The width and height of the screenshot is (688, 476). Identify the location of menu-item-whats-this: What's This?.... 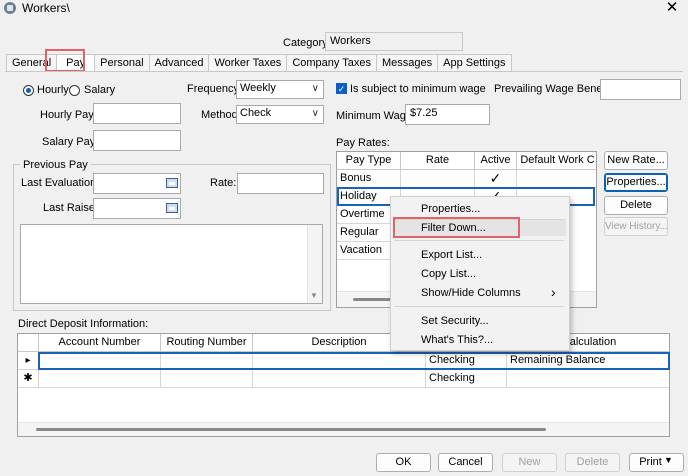
(457, 340).